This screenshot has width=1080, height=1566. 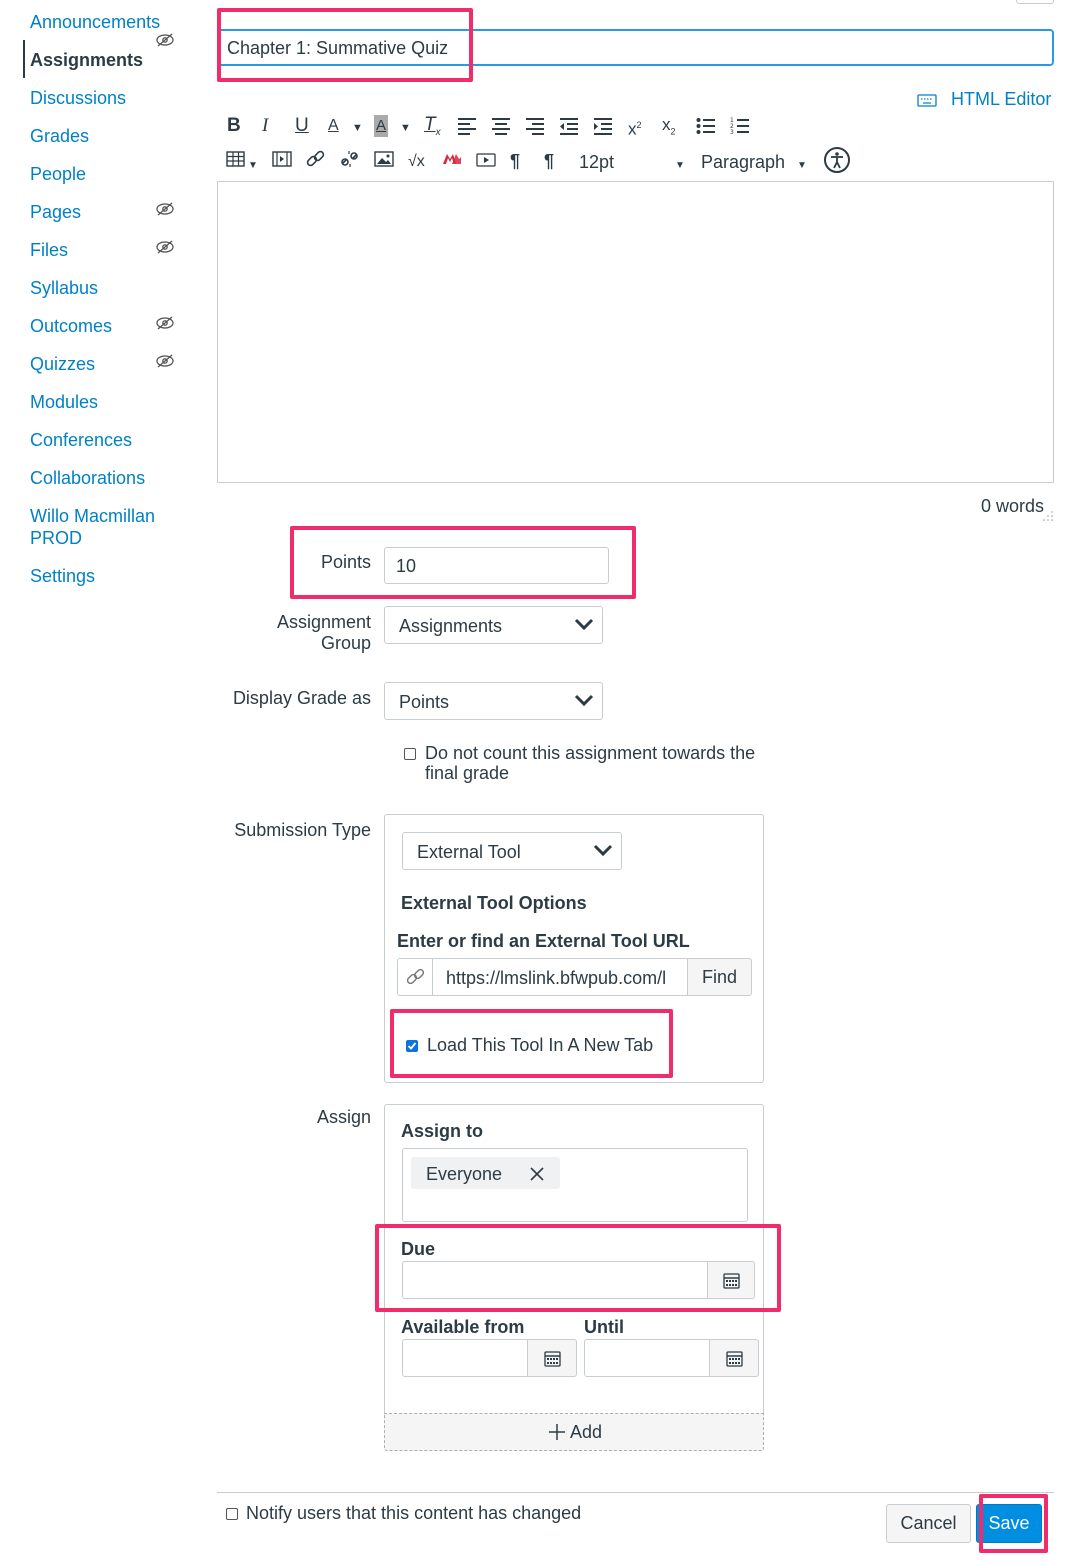 What do you see at coordinates (301, 698) in the screenshot?
I see `display-grade-label: Display Grade as` at bounding box center [301, 698].